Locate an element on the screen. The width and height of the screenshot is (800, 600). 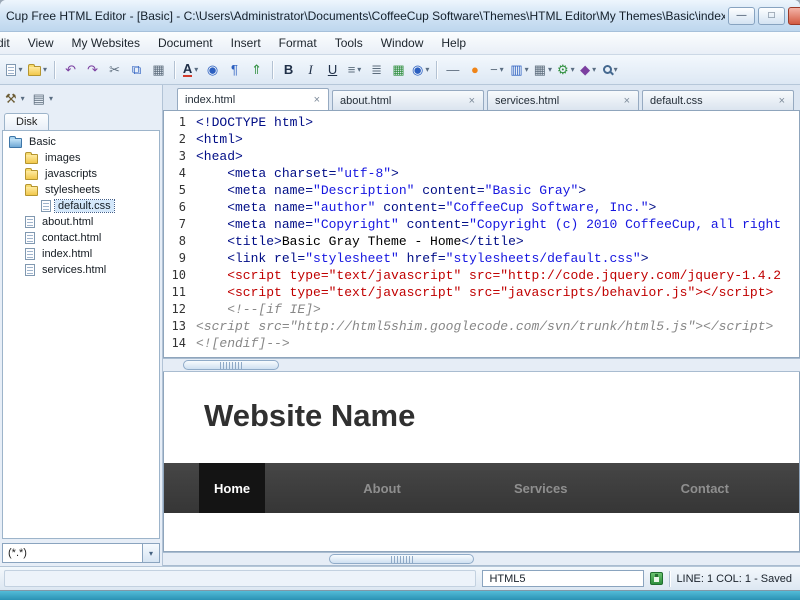
theme-icon: ◆ ▾ is located at coordinates (588, 69).